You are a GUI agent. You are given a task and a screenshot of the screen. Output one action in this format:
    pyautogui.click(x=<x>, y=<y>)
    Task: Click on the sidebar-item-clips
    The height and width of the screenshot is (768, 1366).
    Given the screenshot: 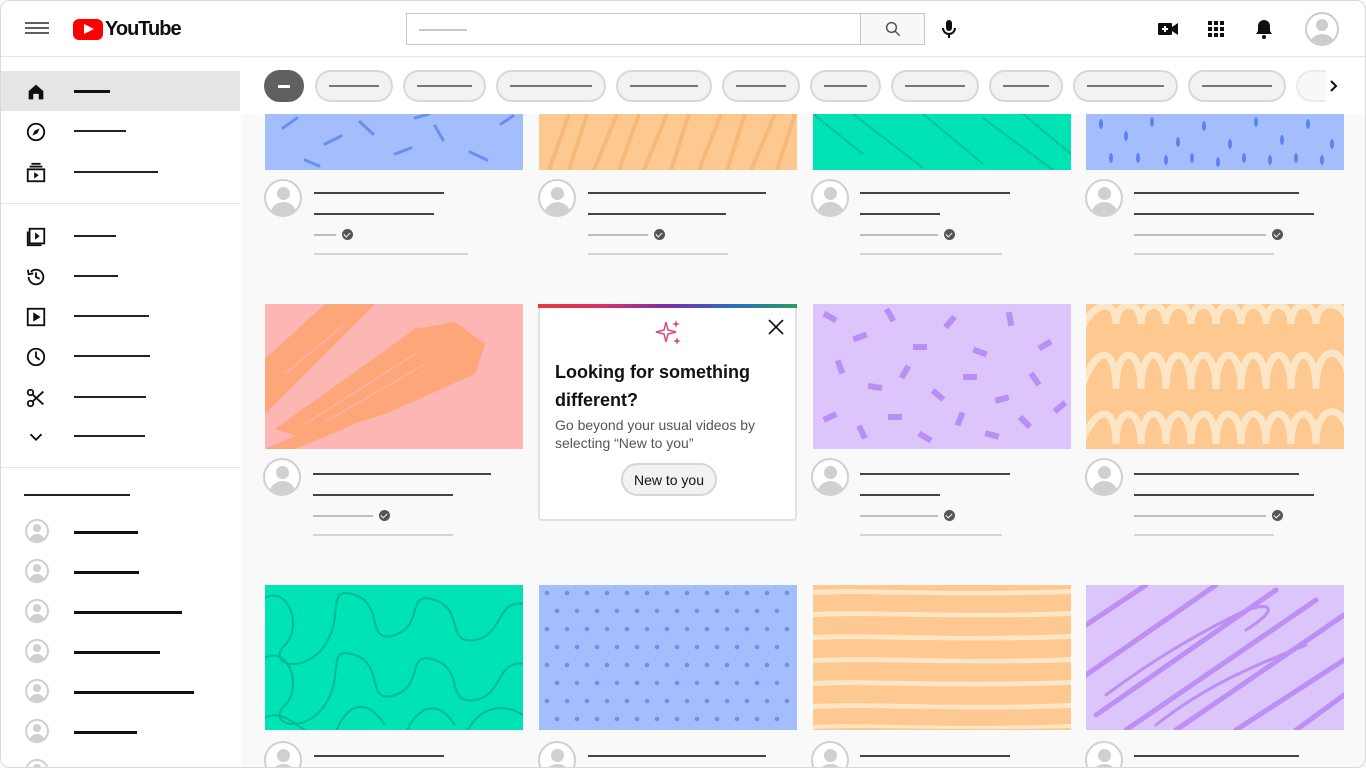 What is the action you would take?
    pyautogui.click(x=120, y=397)
    